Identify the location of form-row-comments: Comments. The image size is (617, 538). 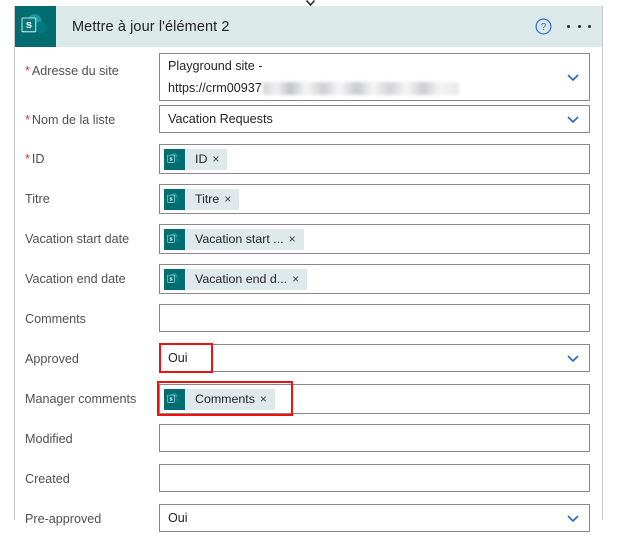
(308, 318).